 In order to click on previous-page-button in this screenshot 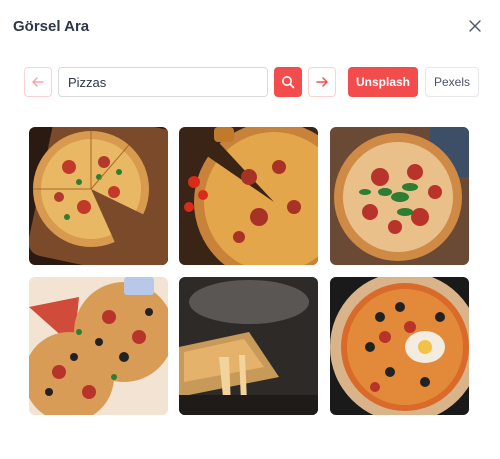, I will do `click(38, 82)`.